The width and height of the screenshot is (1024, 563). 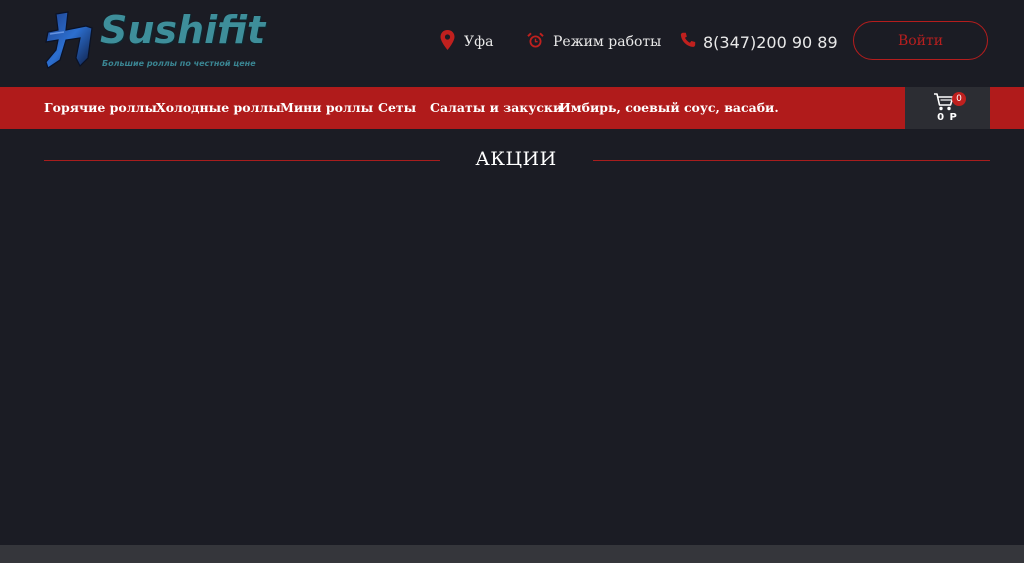 I want to click on nav-item-ginger-soy-wasabi: Имбирь, соевый соус, васаби., so click(x=669, y=108).